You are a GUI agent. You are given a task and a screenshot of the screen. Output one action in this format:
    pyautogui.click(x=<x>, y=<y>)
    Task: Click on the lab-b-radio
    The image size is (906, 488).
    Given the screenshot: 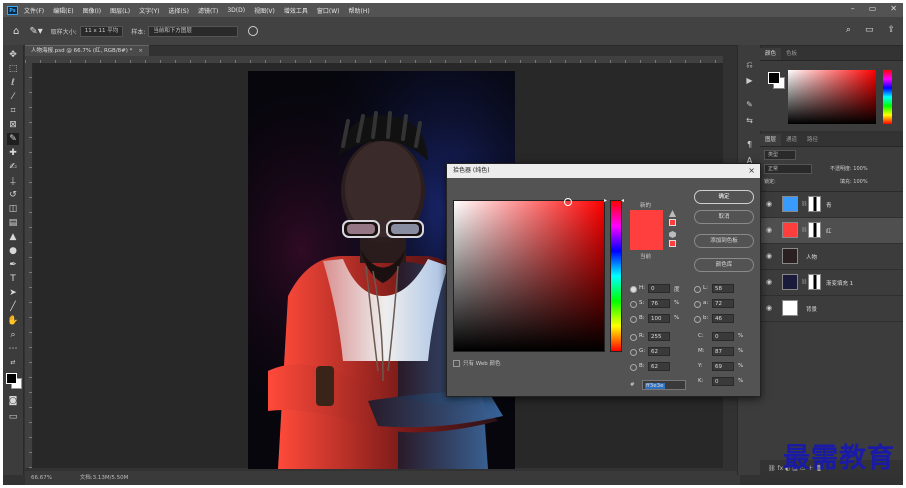 What is the action you would take?
    pyautogui.click(x=697, y=319)
    